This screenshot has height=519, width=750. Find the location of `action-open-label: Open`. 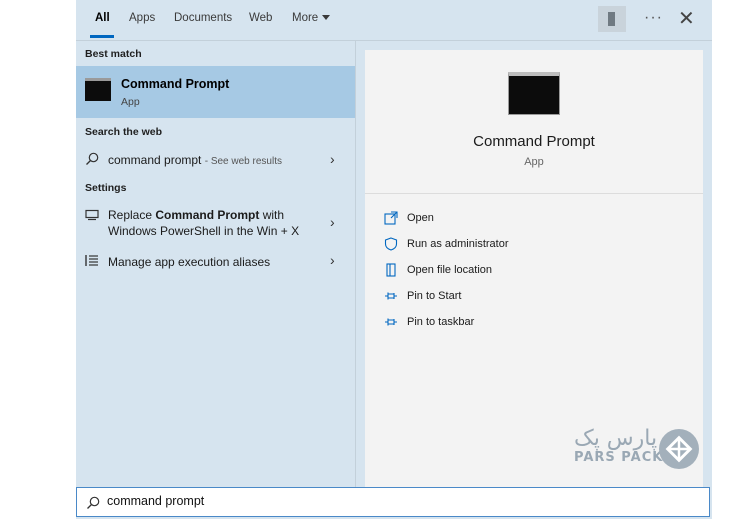

action-open-label: Open is located at coordinates (420, 218).